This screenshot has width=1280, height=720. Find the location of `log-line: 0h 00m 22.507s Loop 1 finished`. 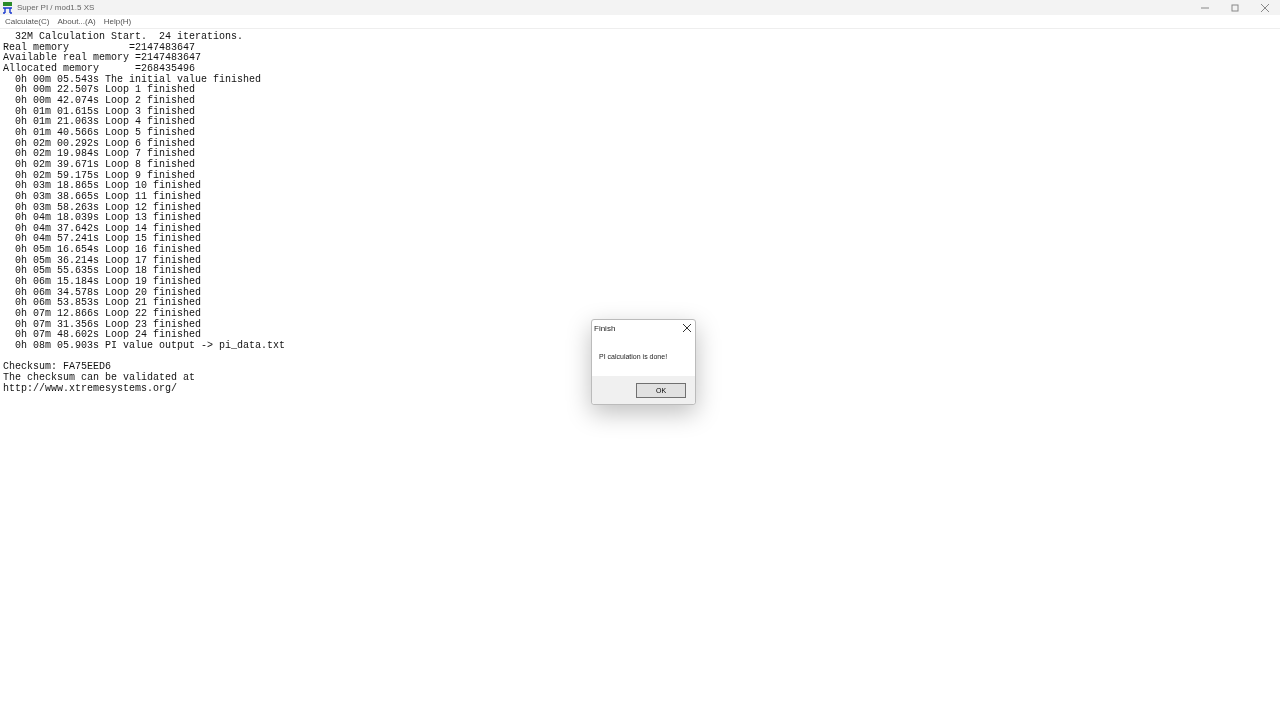

log-line: 0h 00m 22.507s Loop 1 finished is located at coordinates (105, 90).